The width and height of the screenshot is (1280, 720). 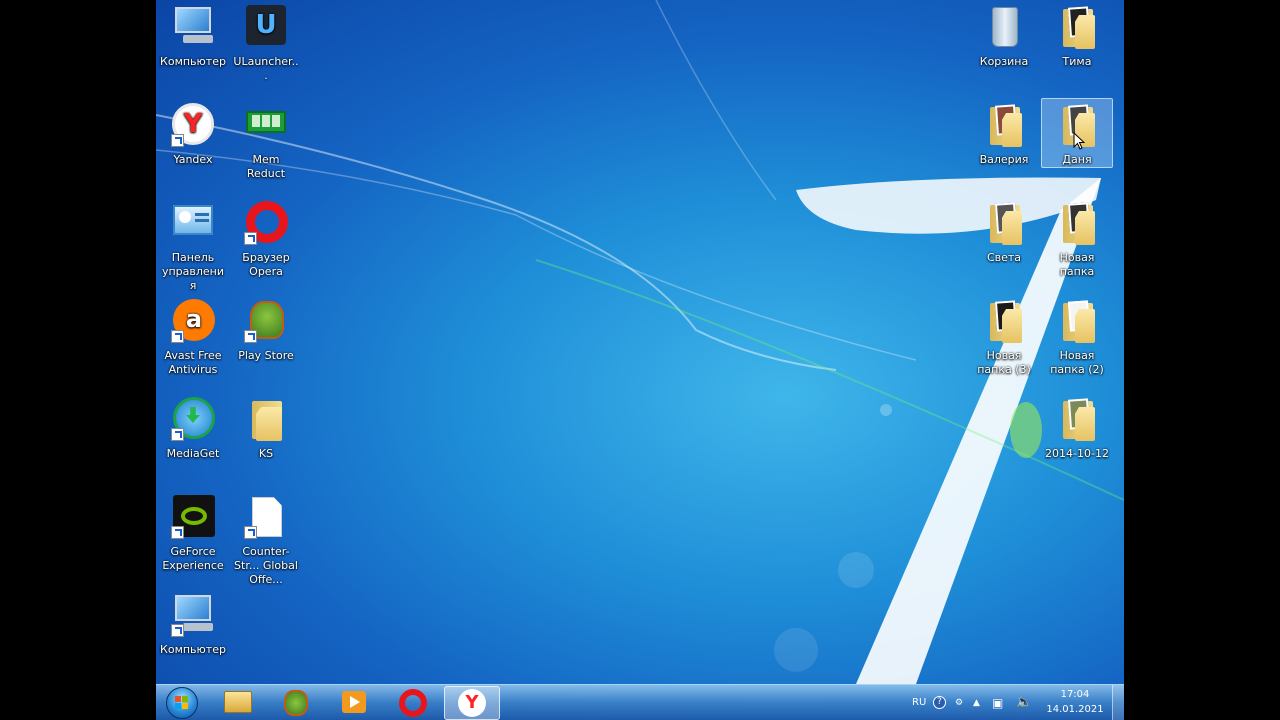 What do you see at coordinates (193, 362) in the screenshot?
I see `icon-label: Avast Free Antivirus` at bounding box center [193, 362].